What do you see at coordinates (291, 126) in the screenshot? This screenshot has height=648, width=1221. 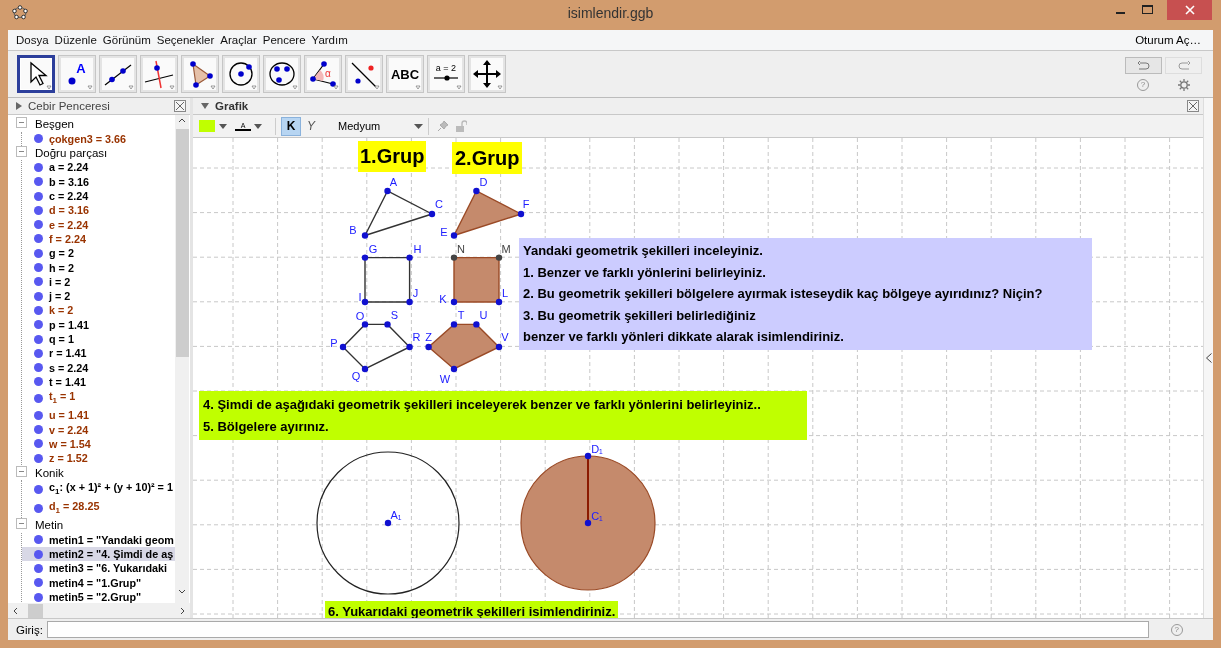 I see `bold-toggle: K` at bounding box center [291, 126].